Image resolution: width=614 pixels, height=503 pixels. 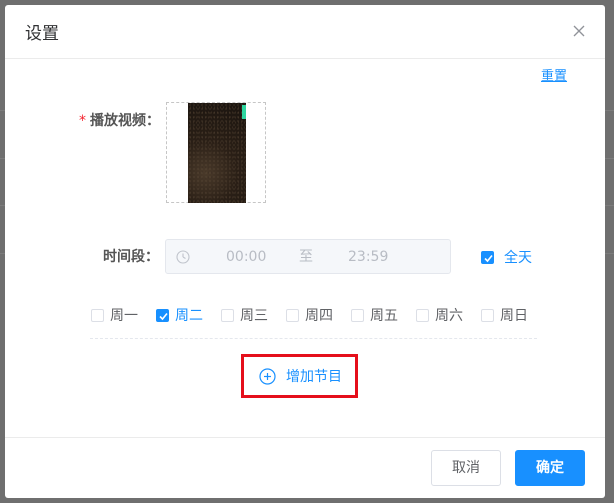 I want to click on close-button, so click(x=579, y=31).